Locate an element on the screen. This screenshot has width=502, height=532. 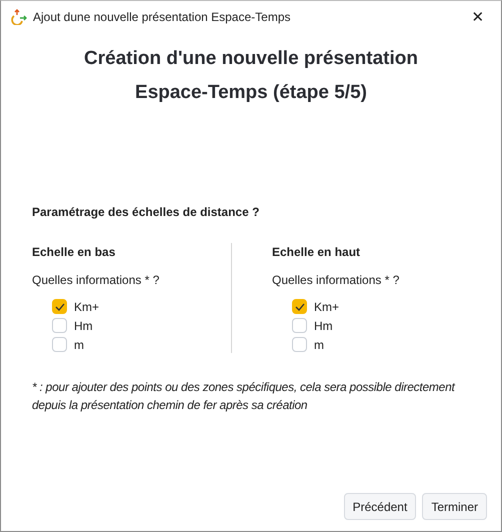
dialog-heading: Création d'une nouvelle présentation is located at coordinates (251, 59).